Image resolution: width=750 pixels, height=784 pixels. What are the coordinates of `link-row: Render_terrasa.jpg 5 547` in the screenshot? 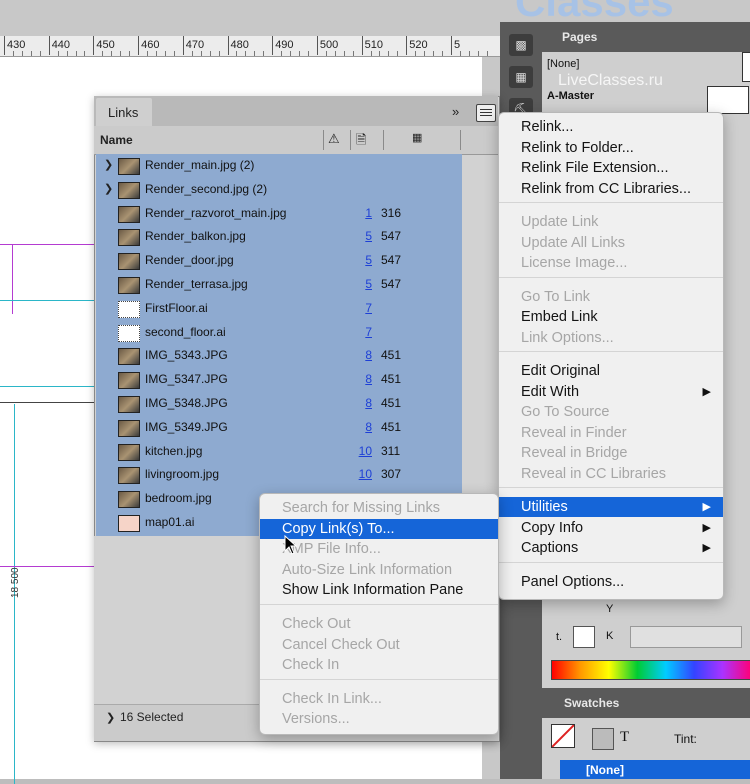 It's located at (279, 285).